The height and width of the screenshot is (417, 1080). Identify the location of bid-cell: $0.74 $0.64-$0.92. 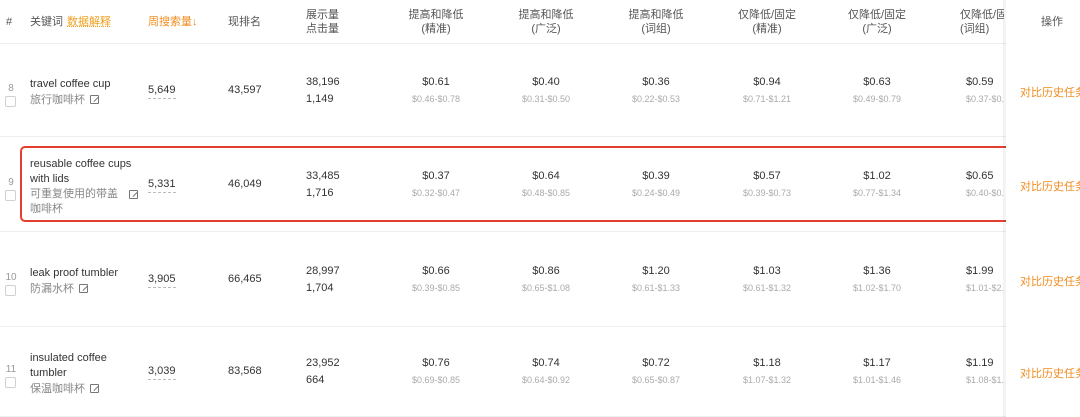
(546, 371).